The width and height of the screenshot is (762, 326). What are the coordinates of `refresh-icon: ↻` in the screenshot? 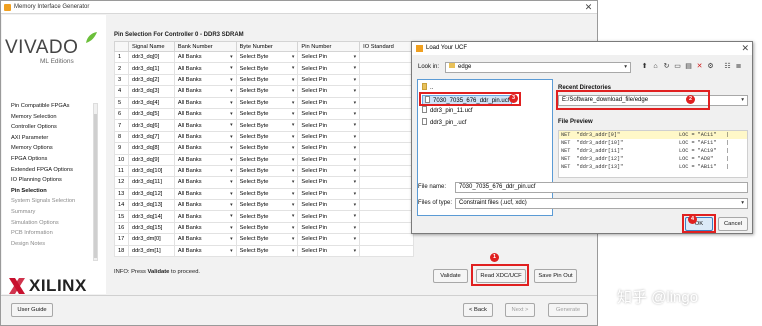 It's located at (666, 67).